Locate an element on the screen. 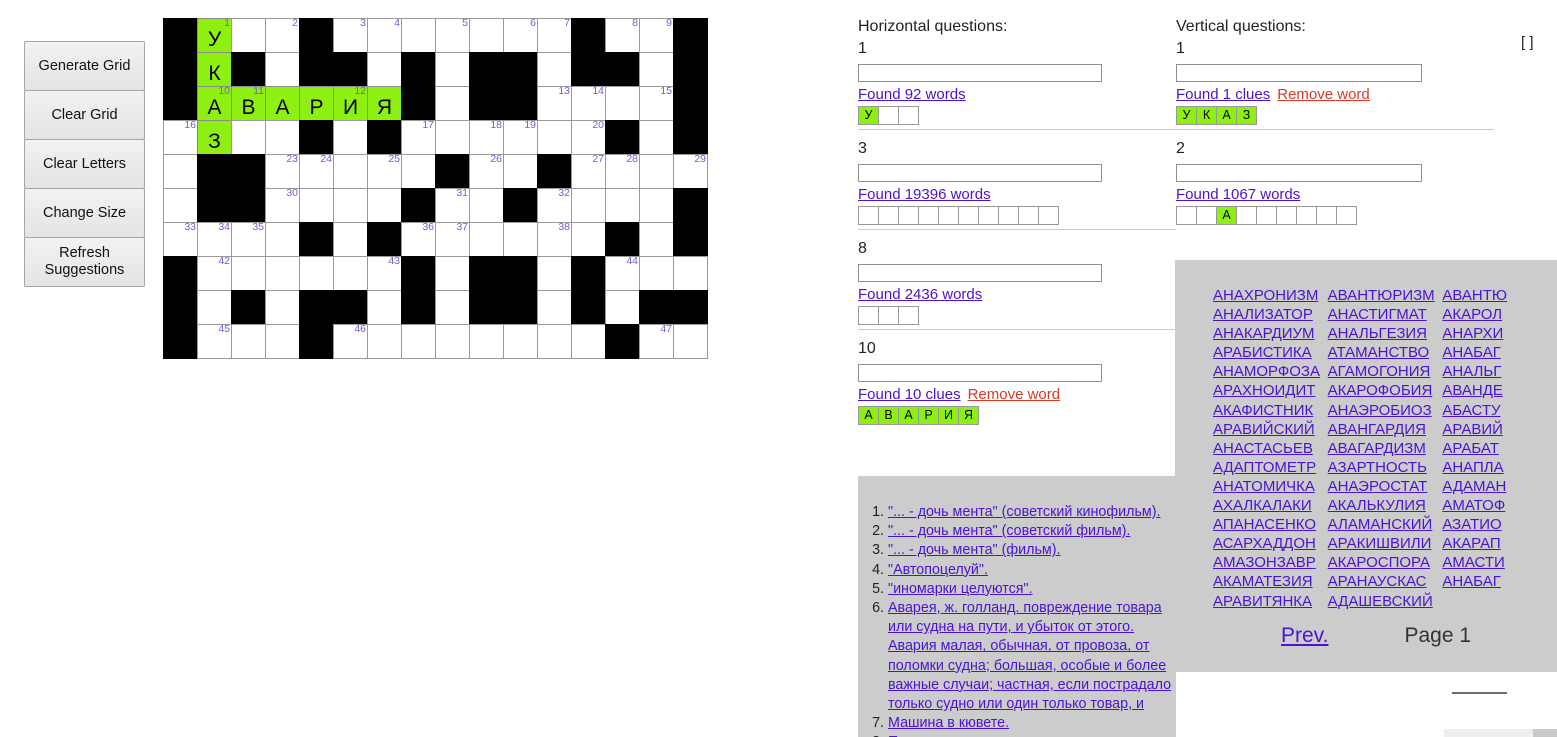 This screenshot has width=1557, height=737. suggestion-word-link: АРАБАТ is located at coordinates (1499, 448).